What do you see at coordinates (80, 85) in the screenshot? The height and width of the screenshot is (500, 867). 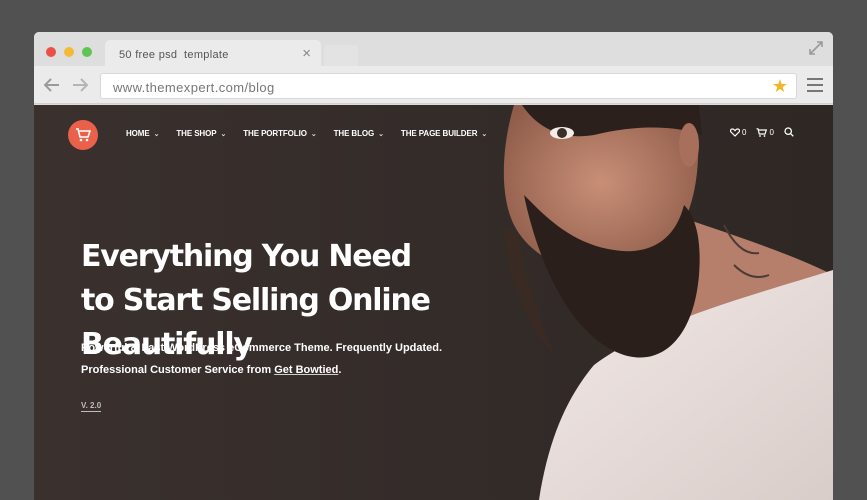 I see `forward-arrow-icon` at bounding box center [80, 85].